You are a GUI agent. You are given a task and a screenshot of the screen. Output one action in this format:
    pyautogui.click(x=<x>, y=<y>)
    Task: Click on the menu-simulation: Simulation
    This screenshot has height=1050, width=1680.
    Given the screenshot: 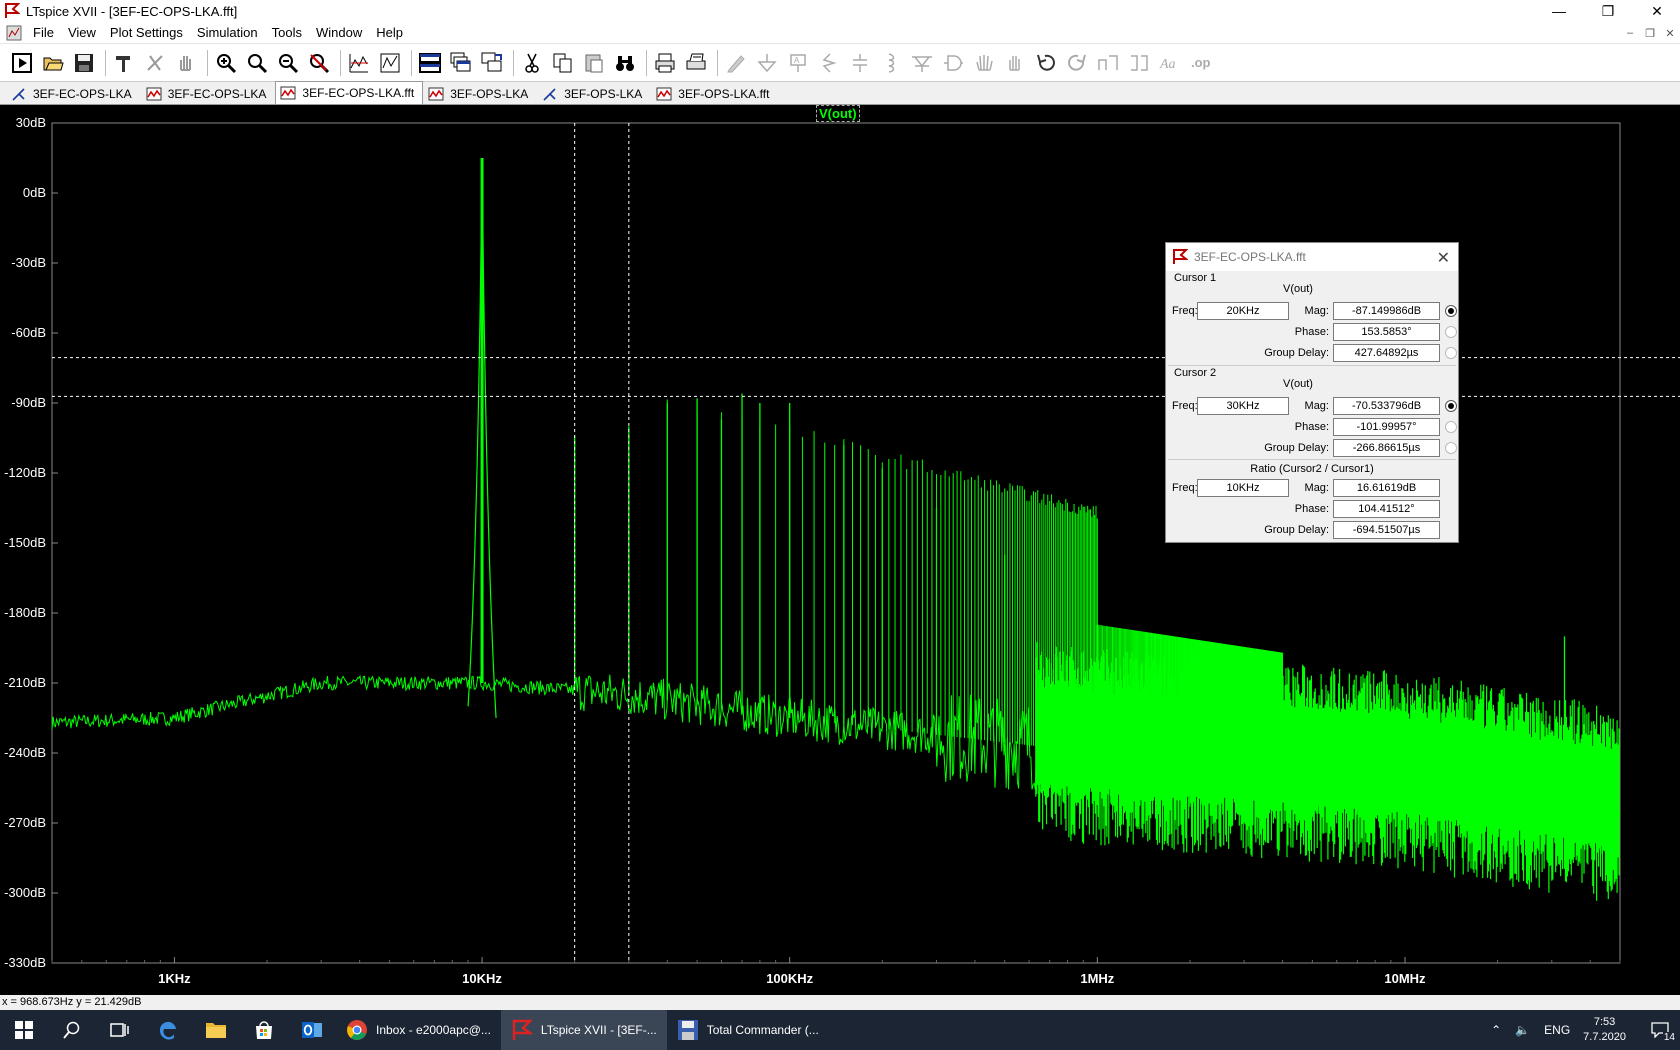 What is the action you would take?
    pyautogui.click(x=227, y=33)
    